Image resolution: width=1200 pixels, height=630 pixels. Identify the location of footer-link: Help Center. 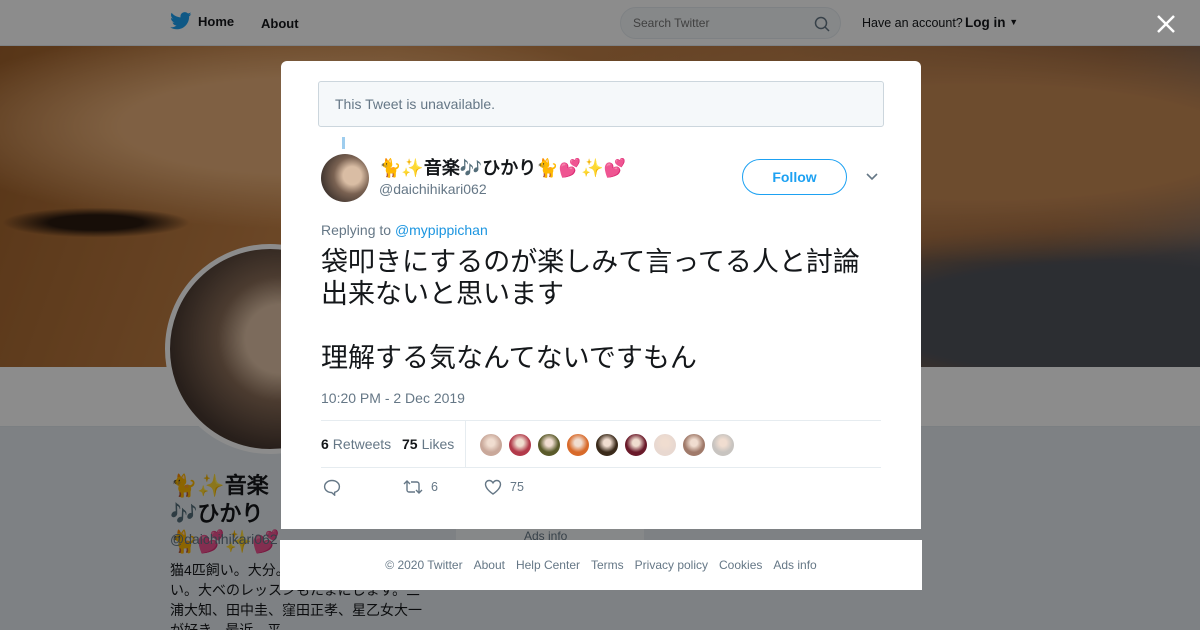
(548, 565).